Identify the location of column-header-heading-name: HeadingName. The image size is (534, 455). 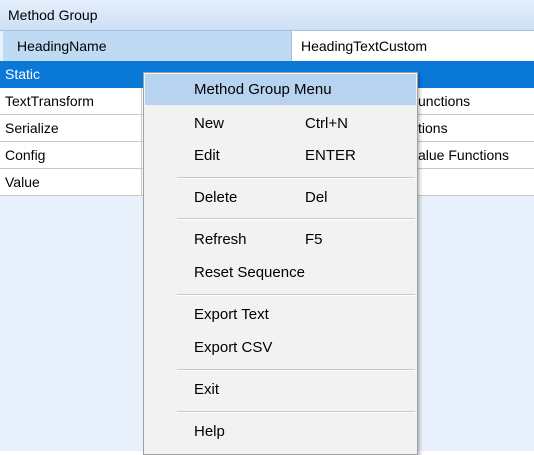
(146, 46).